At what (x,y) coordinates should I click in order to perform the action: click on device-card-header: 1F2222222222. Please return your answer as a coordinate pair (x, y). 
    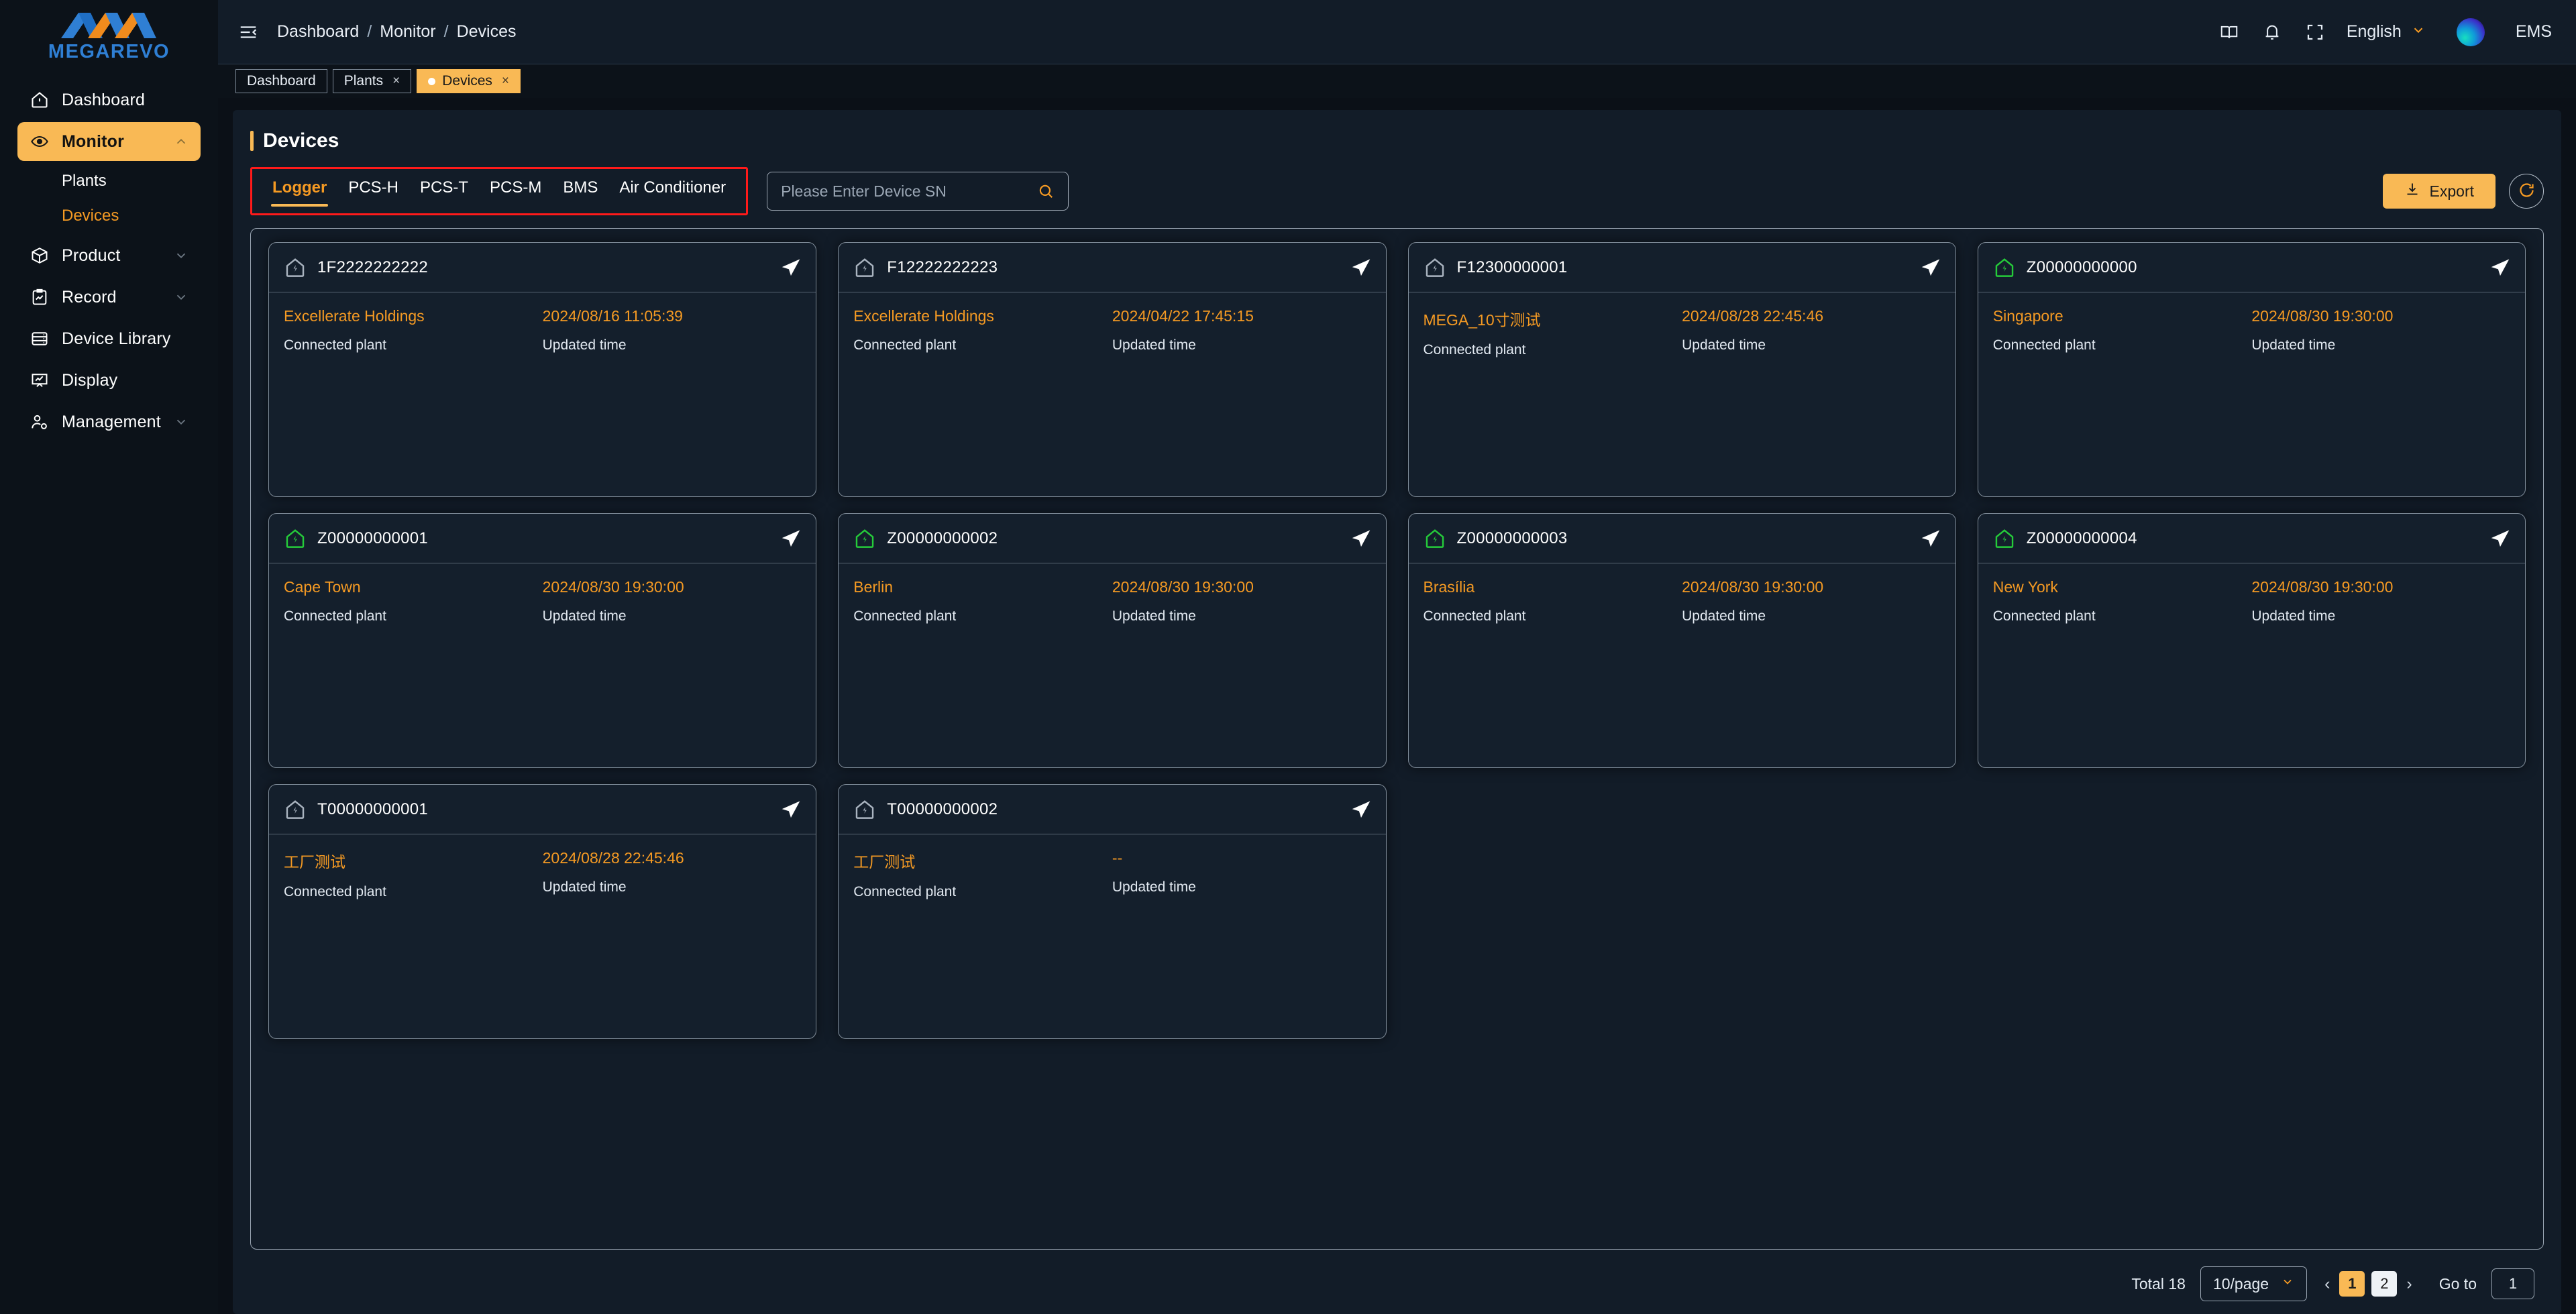
    Looking at the image, I should click on (542, 267).